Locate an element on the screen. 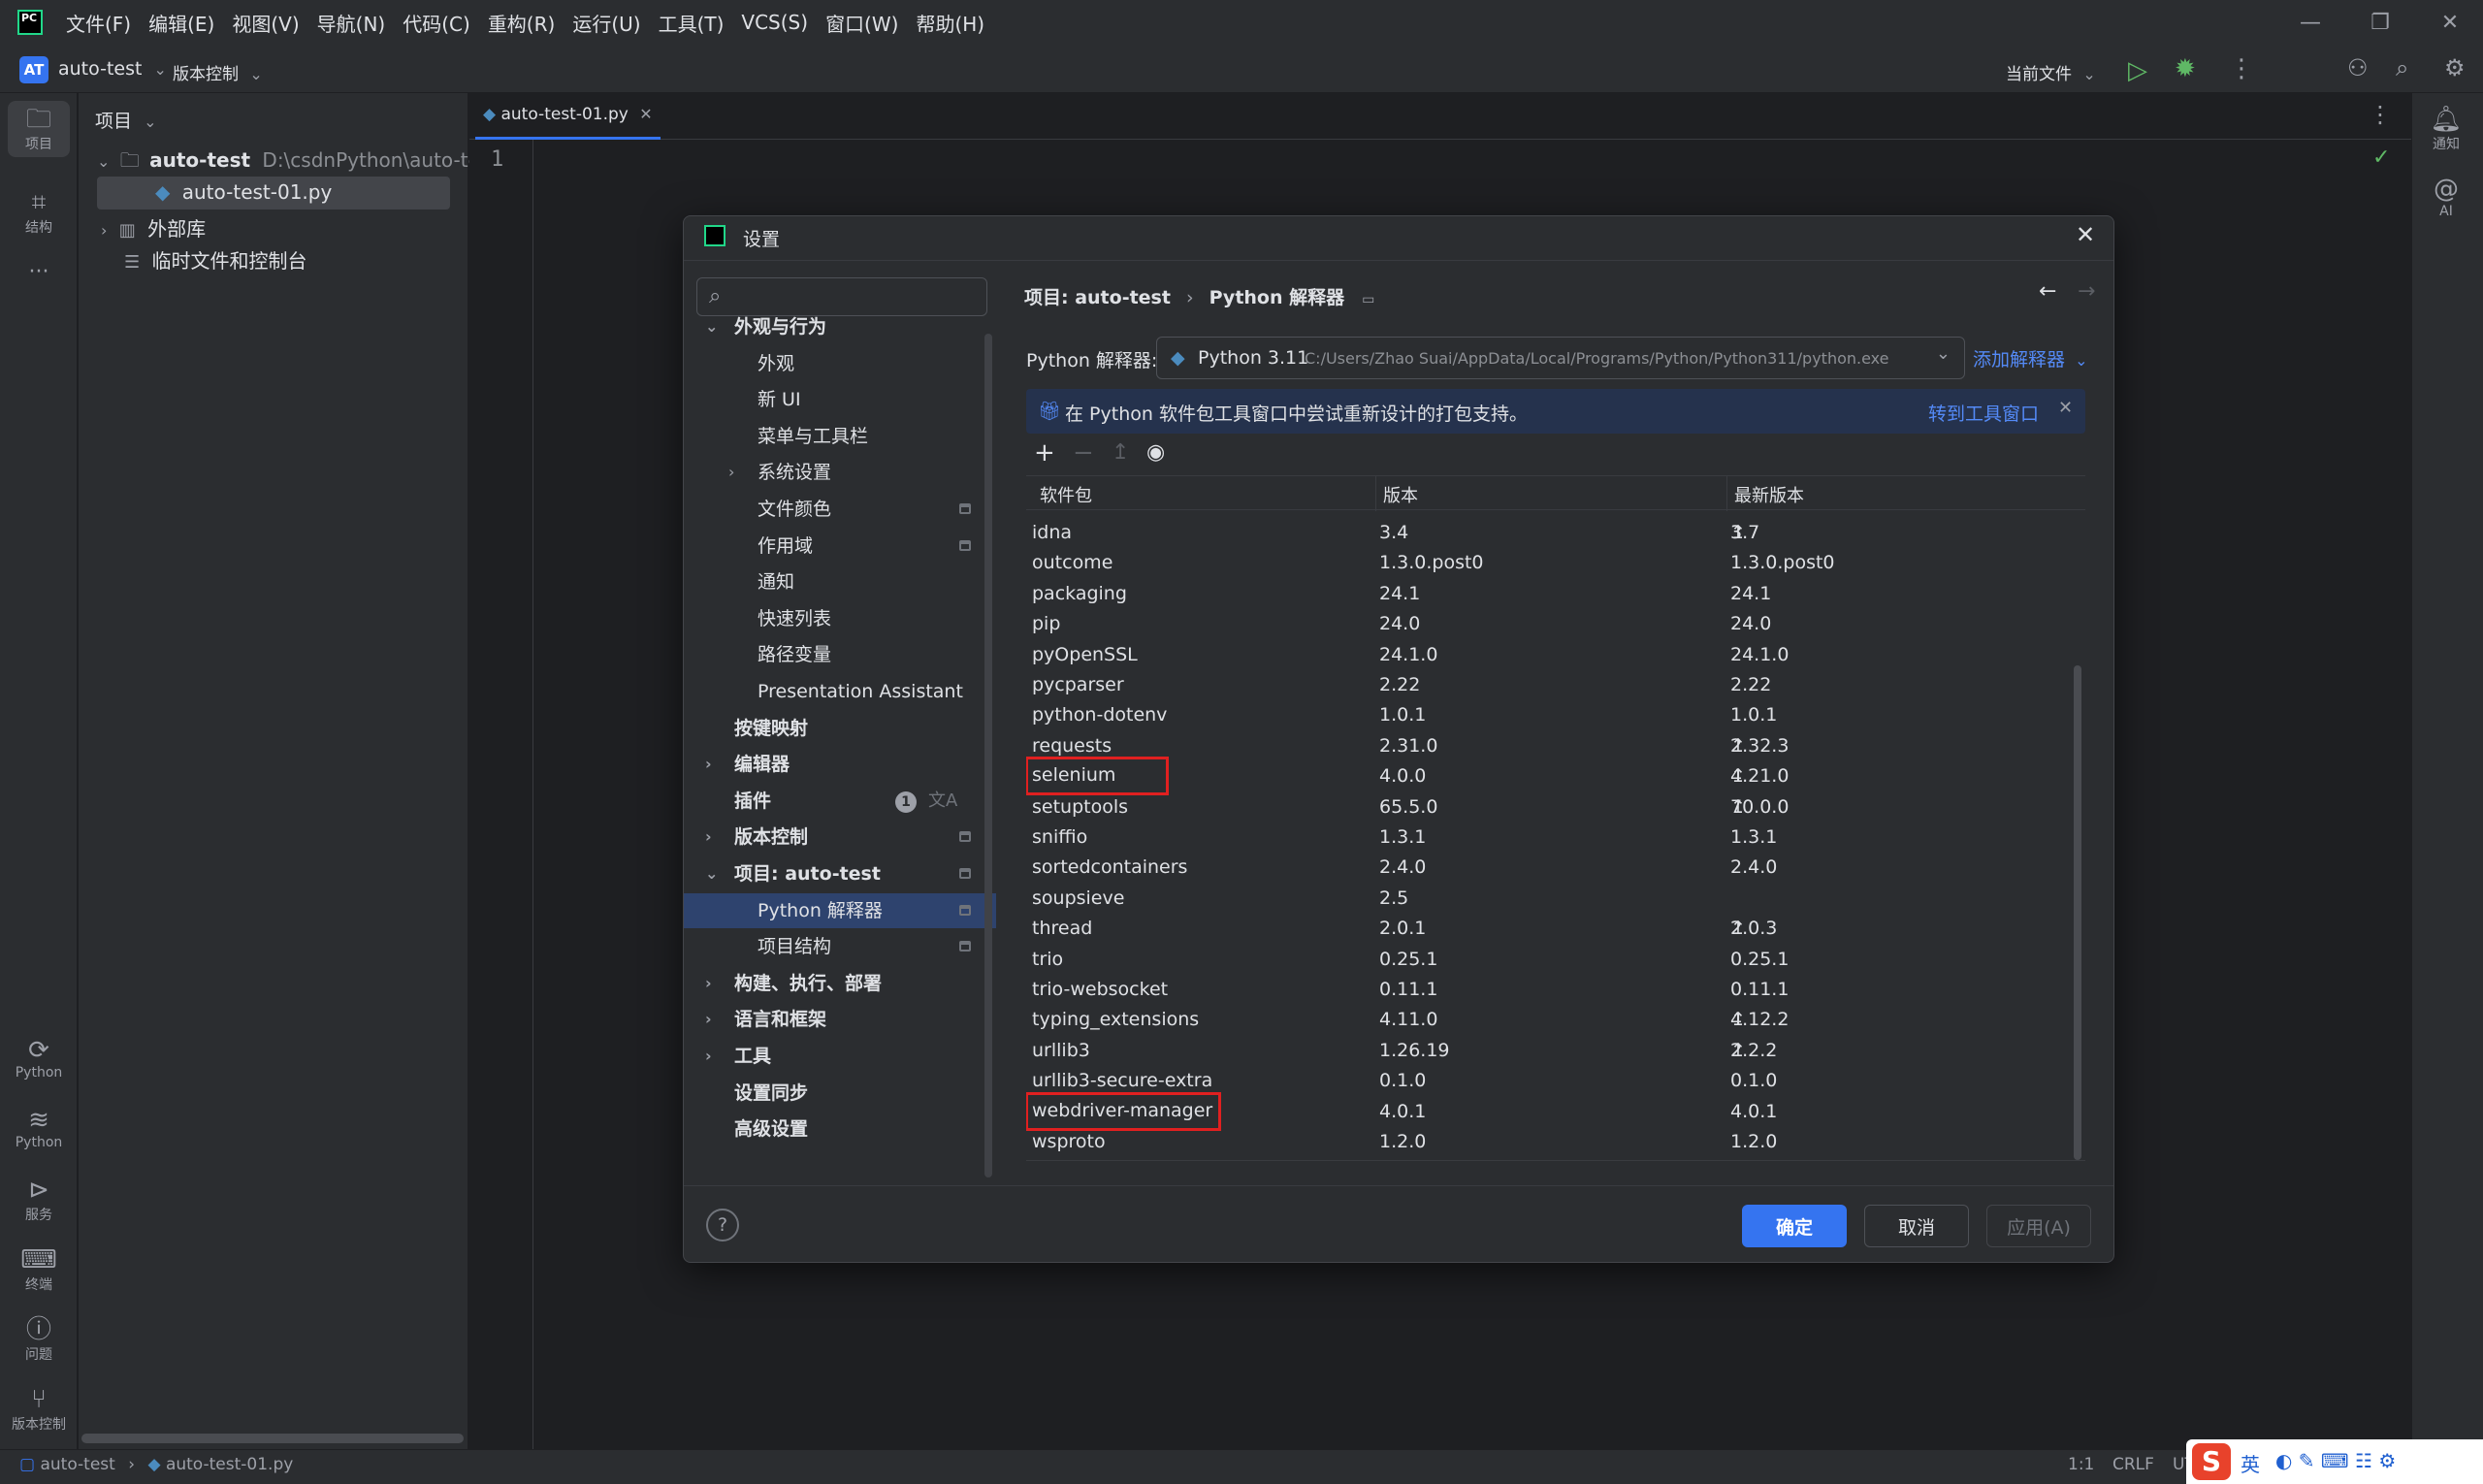 This screenshot has width=2483, height=1484. editor-tab: ◆ auto-test-01.py ✕ is located at coordinates (568, 120).